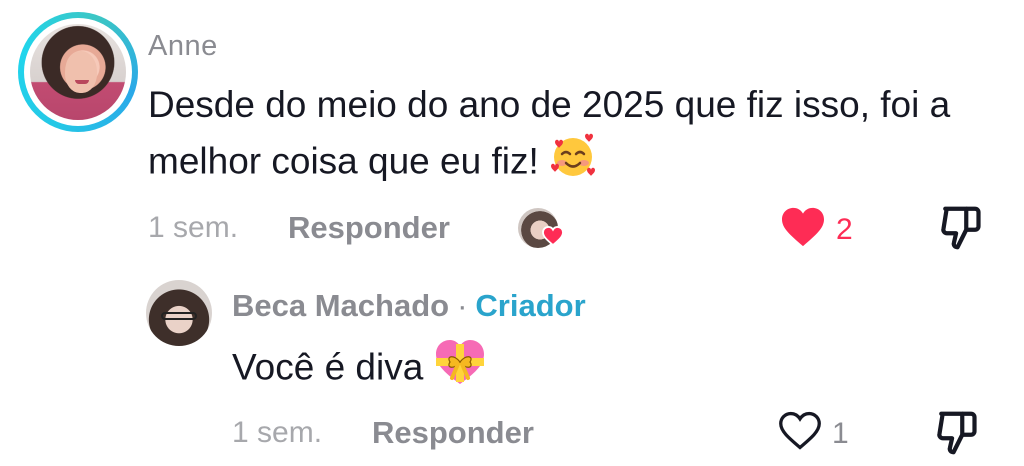 The image size is (1024, 466). What do you see at coordinates (530, 305) in the screenshot?
I see `creator-badge: Criador` at bounding box center [530, 305].